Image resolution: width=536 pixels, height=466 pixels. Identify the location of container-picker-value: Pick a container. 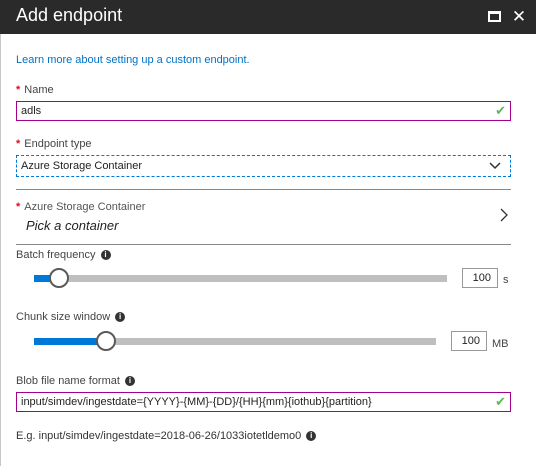
(72, 225).